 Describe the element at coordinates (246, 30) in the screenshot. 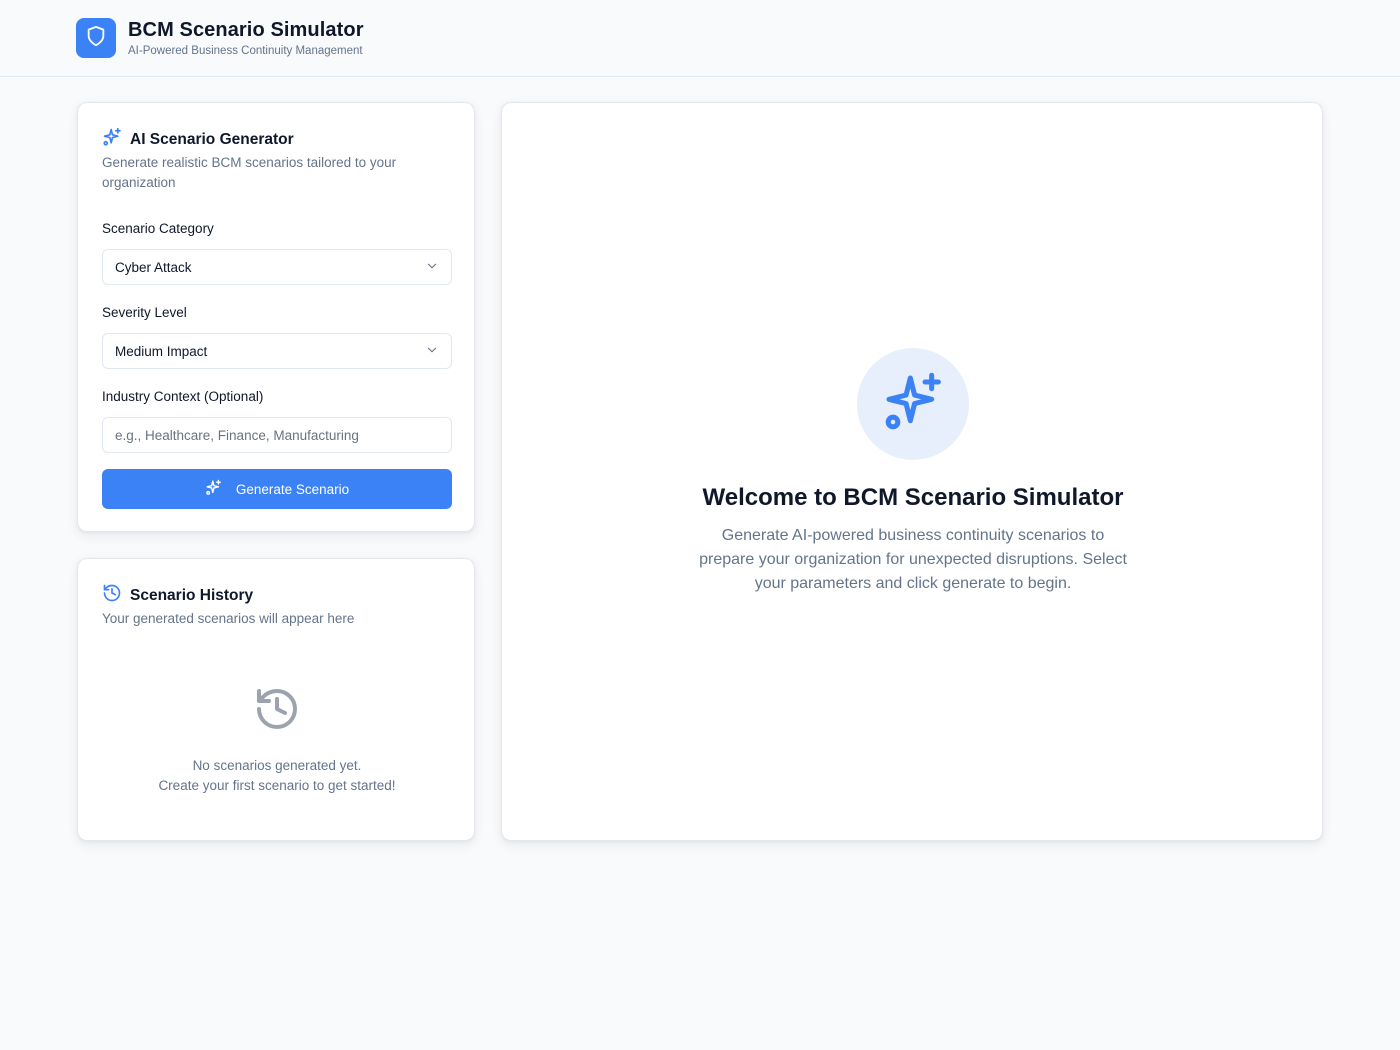

I see `app-title: BCM Scenario Simulator` at that location.